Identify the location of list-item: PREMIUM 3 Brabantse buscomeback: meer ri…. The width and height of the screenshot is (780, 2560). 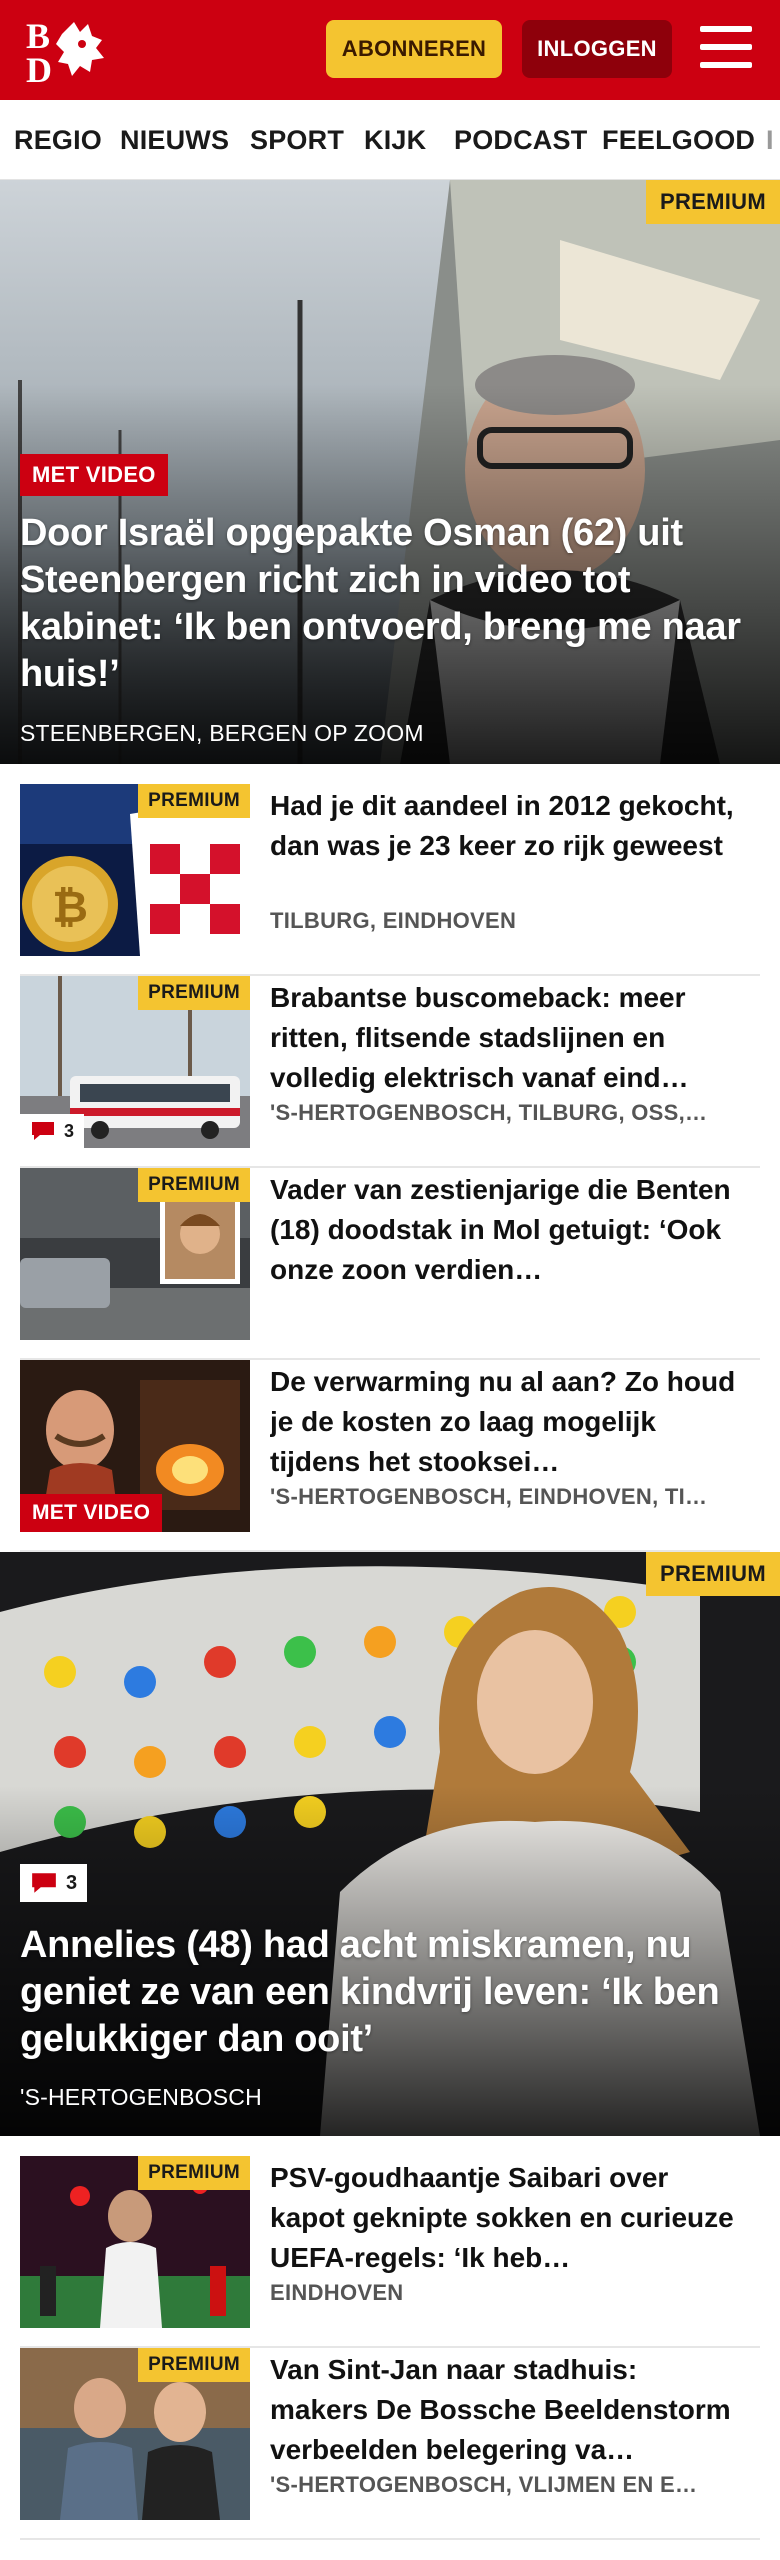
(390, 1072).